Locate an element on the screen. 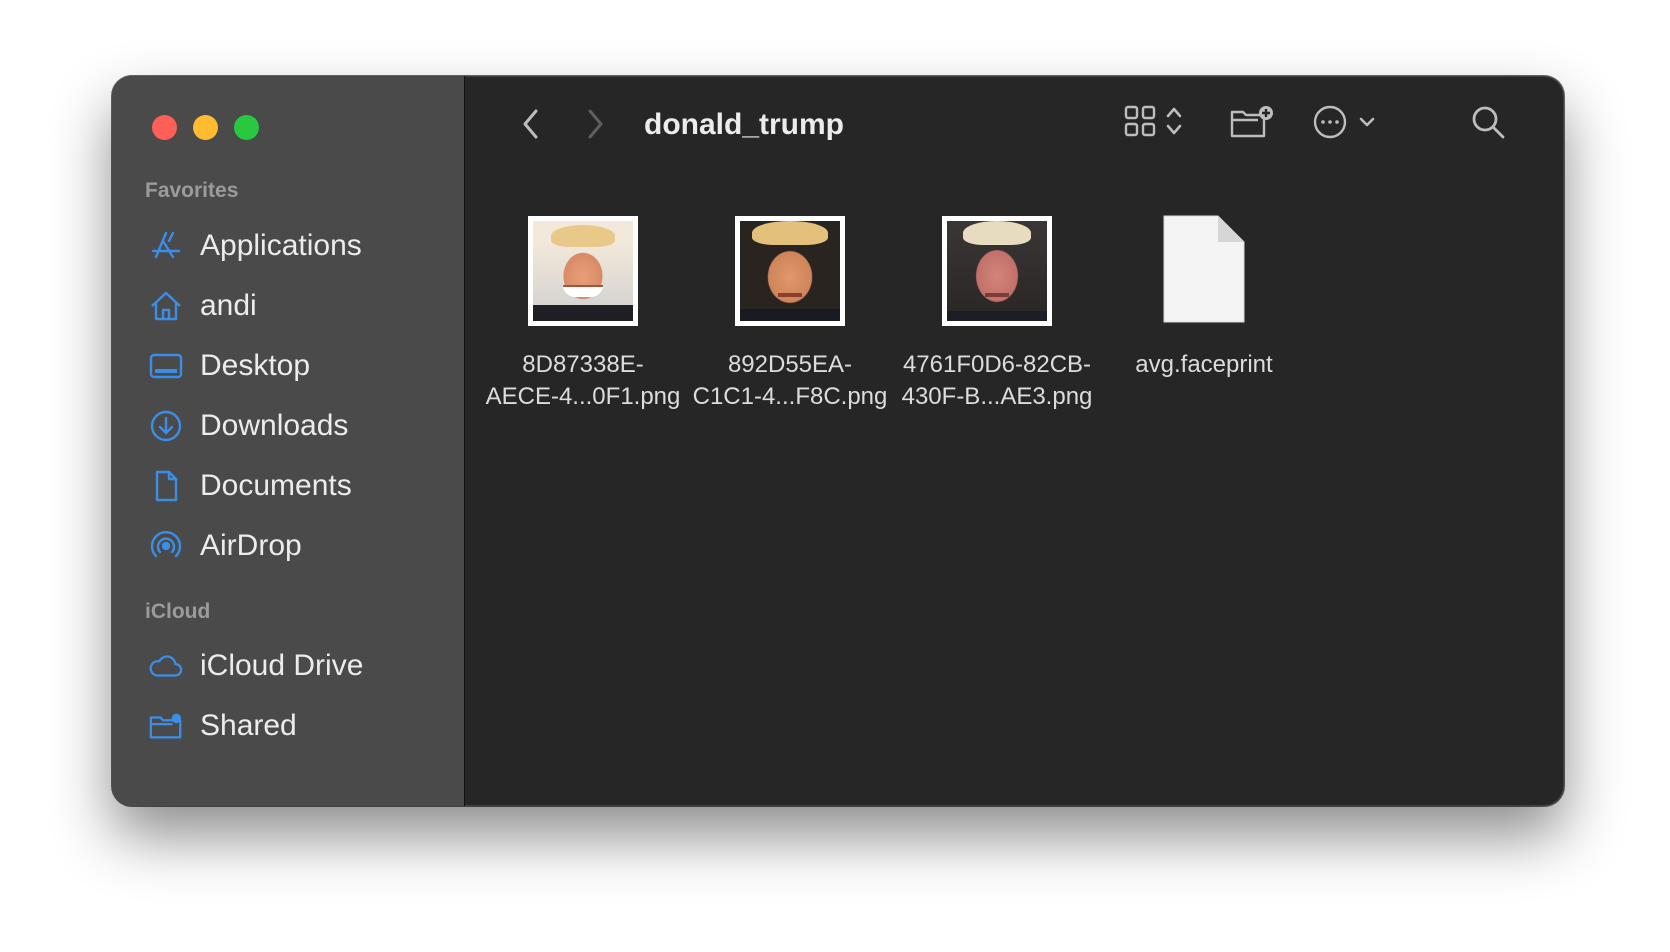  sidebar-item-desktop: Desktop is located at coordinates (298, 366).